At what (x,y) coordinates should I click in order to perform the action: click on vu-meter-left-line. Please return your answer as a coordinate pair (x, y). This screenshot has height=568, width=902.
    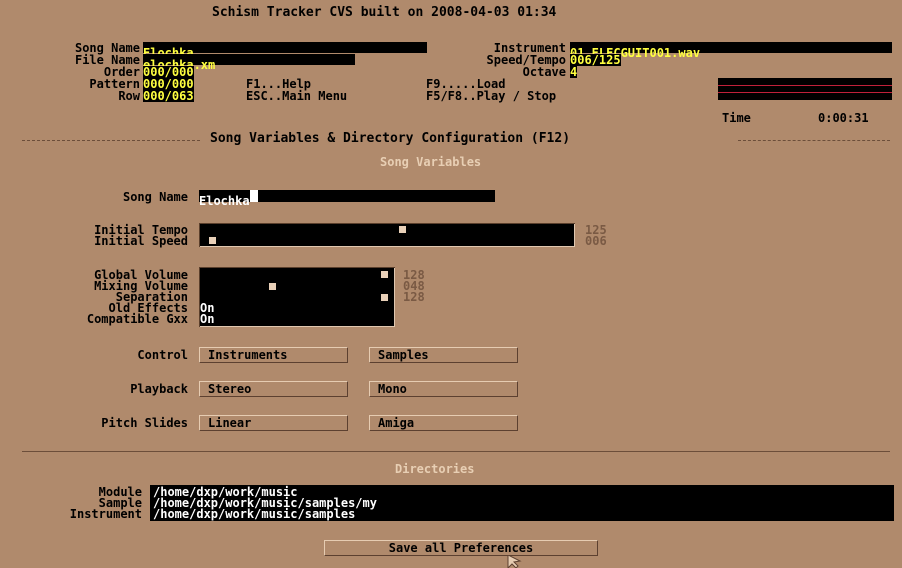
    Looking at the image, I should click on (805, 85).